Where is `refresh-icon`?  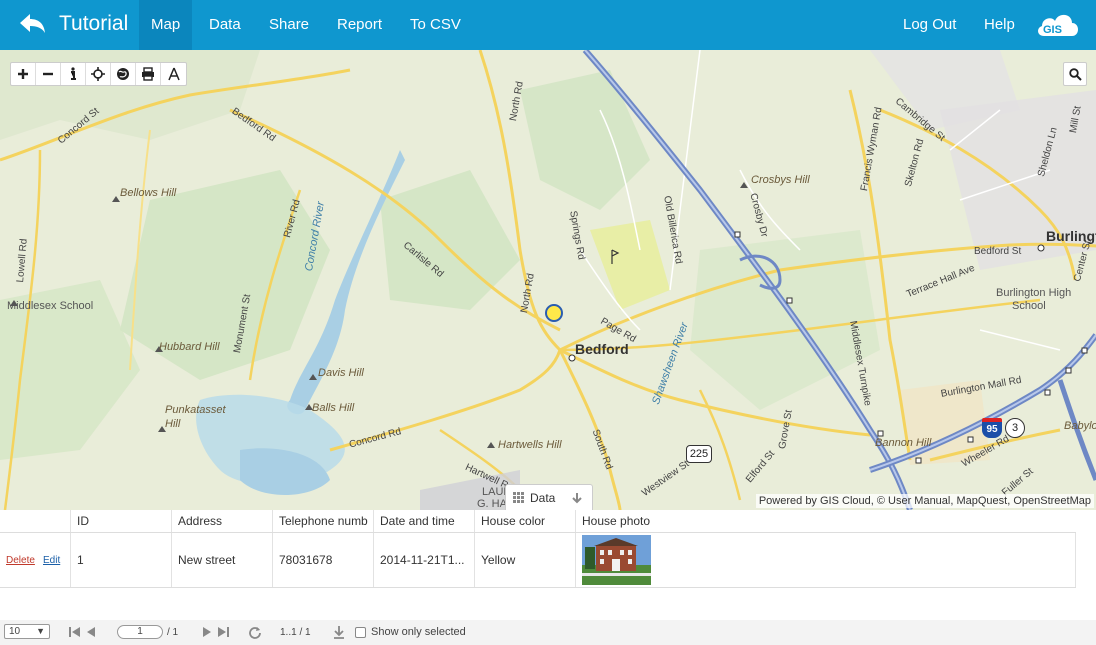 refresh-icon is located at coordinates (255, 632).